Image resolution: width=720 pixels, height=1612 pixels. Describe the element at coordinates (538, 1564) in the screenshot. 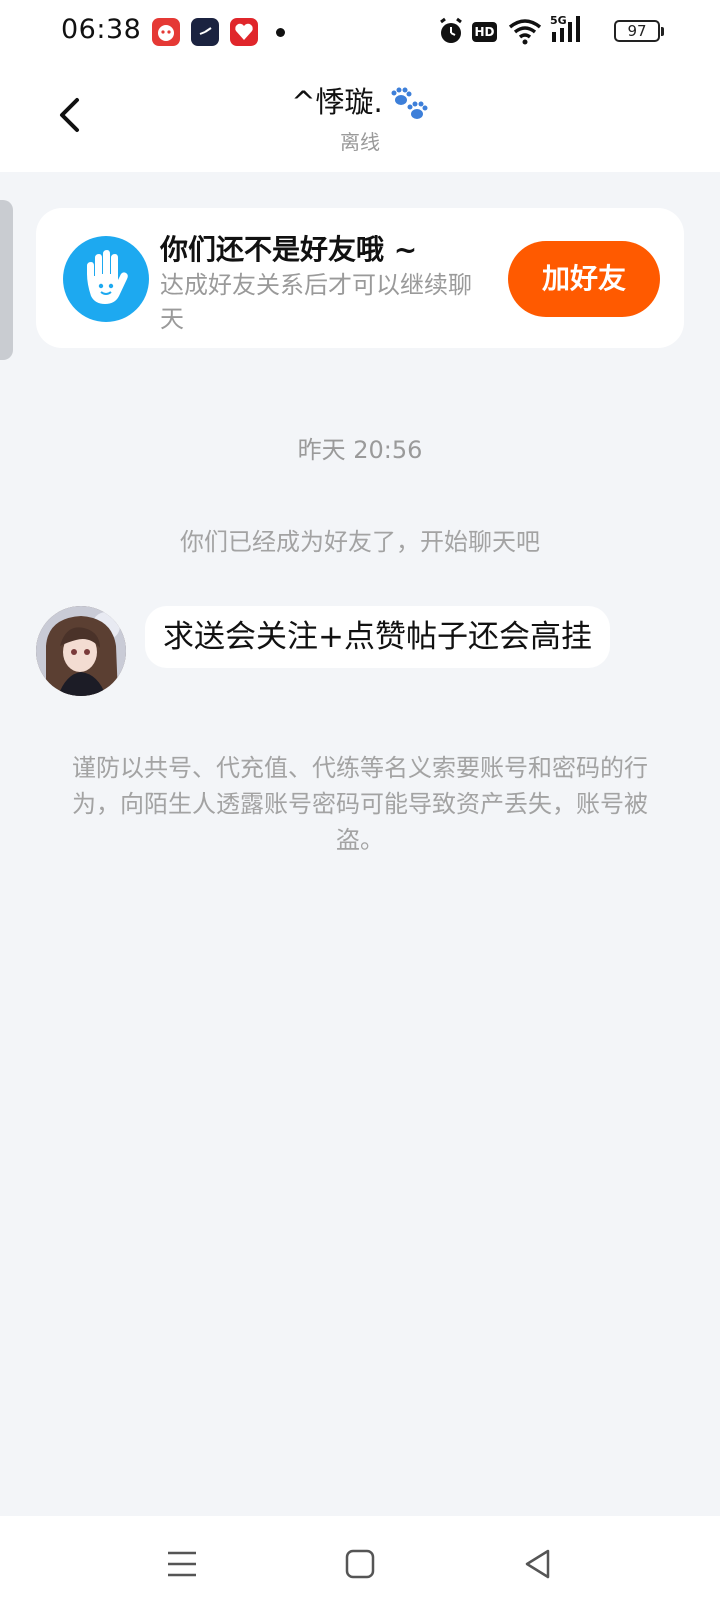

I see `back-triangle-icon` at that location.